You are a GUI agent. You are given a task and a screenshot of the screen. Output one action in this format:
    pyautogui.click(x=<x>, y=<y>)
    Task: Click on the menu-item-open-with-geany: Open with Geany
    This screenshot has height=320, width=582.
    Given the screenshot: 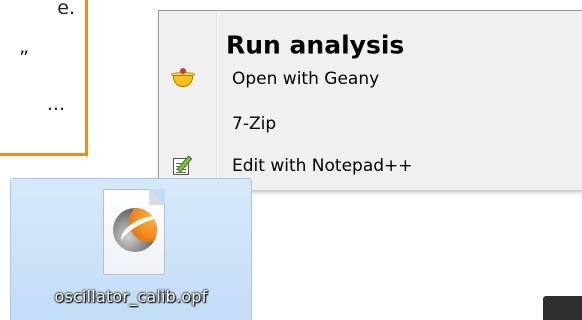 What is the action you would take?
    pyautogui.click(x=370, y=79)
    